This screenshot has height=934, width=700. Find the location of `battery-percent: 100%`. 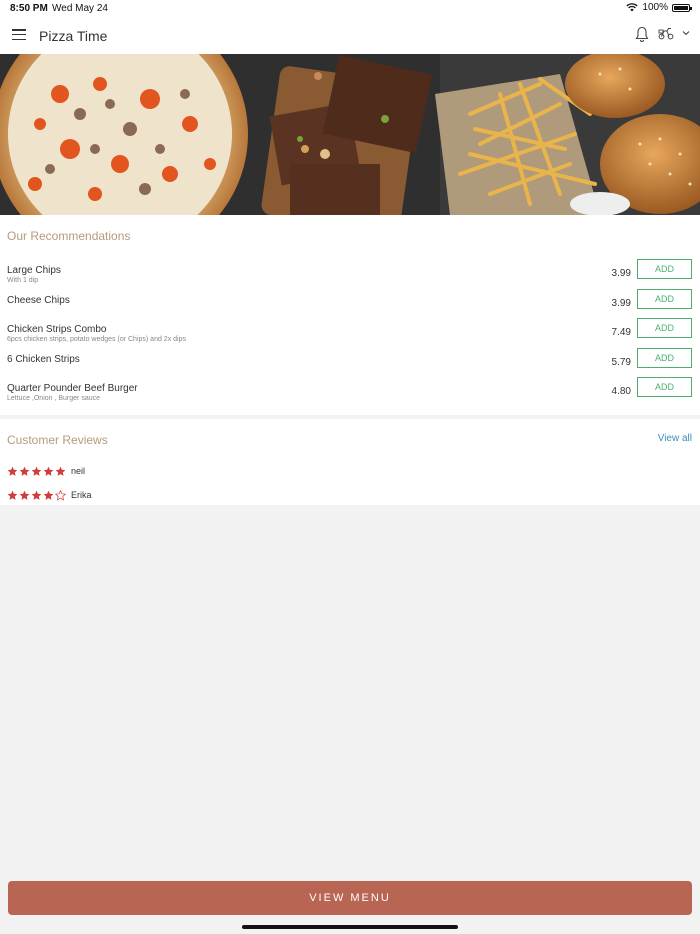

battery-percent: 100% is located at coordinates (655, 7).